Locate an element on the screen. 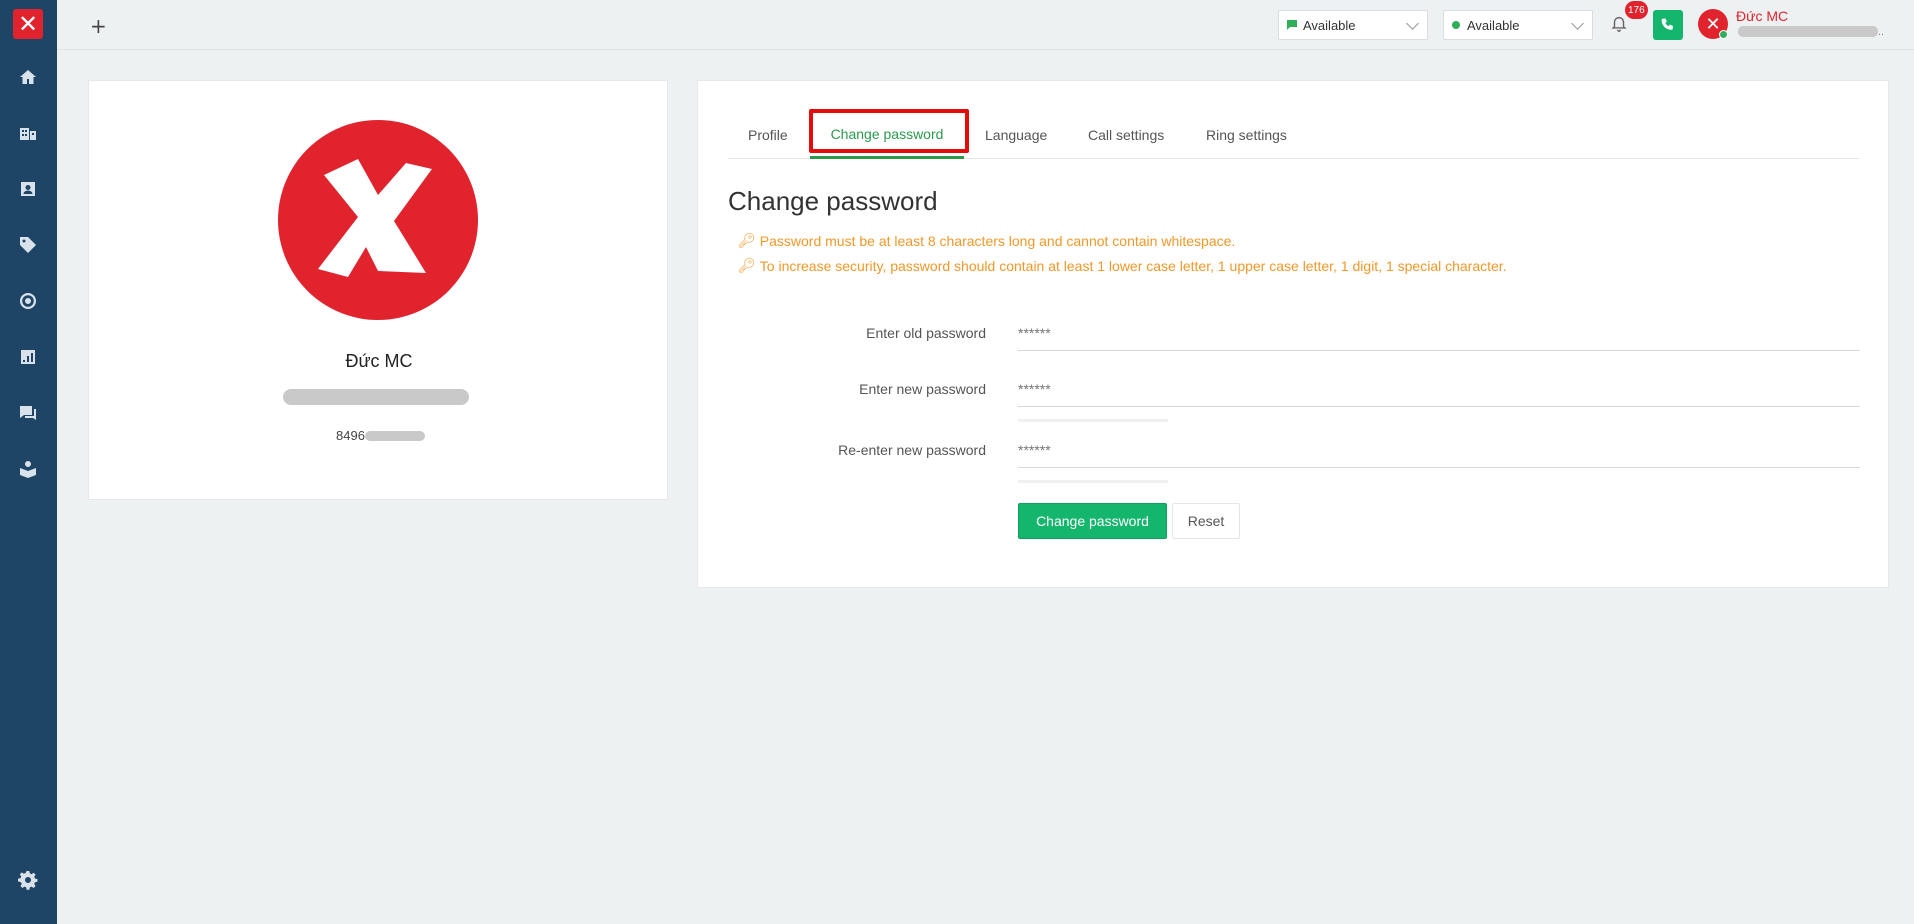 The image size is (1914, 924). change-password-button: Change password is located at coordinates (1092, 521).